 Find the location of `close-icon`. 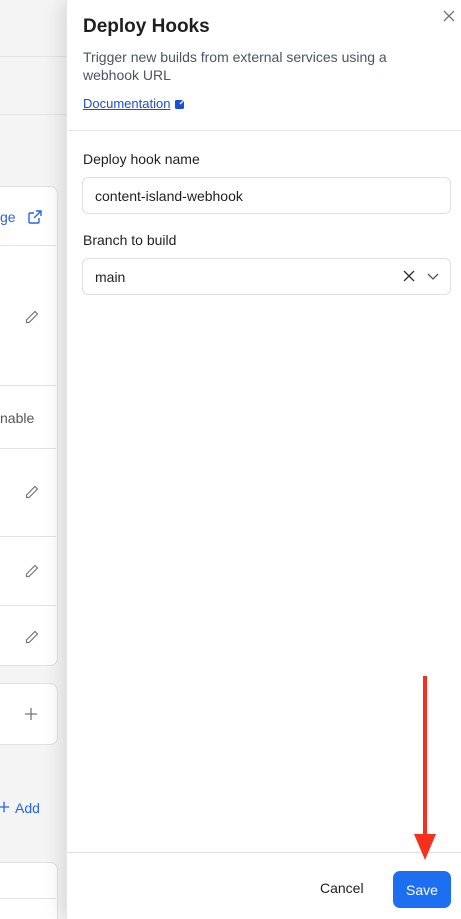

close-icon is located at coordinates (449, 16).